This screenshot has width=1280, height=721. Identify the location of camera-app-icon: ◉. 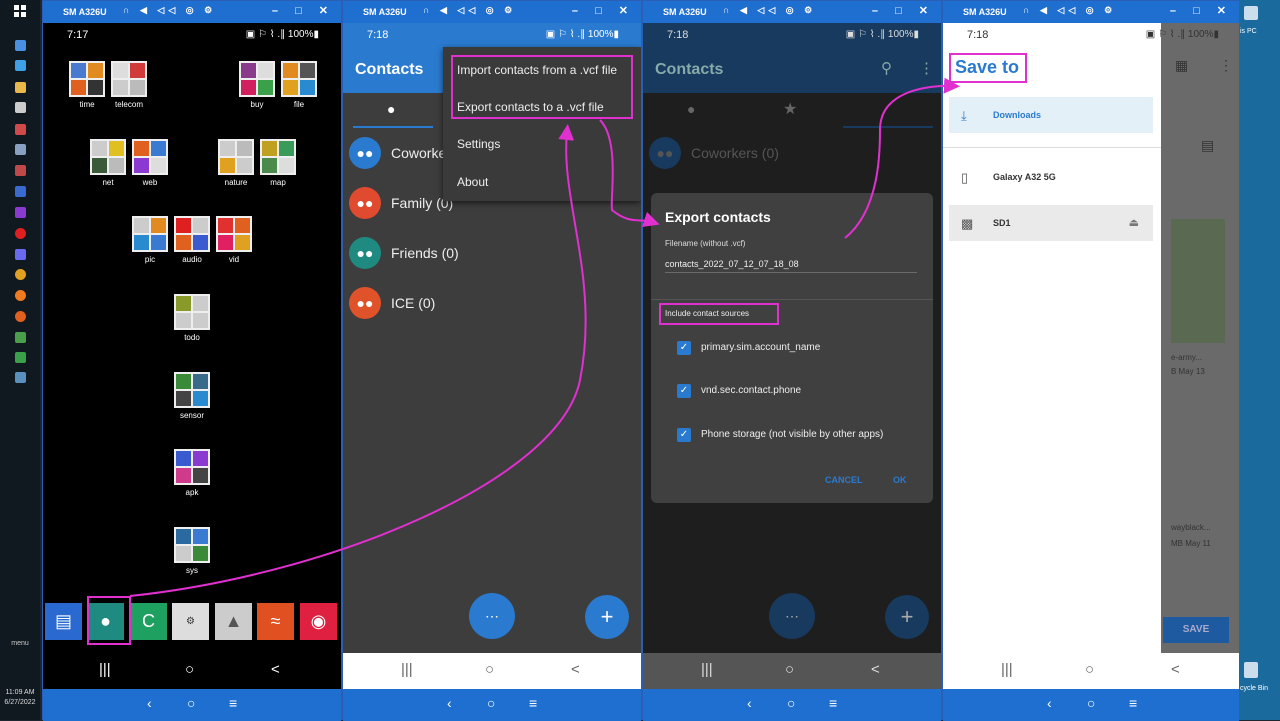
(318, 621).